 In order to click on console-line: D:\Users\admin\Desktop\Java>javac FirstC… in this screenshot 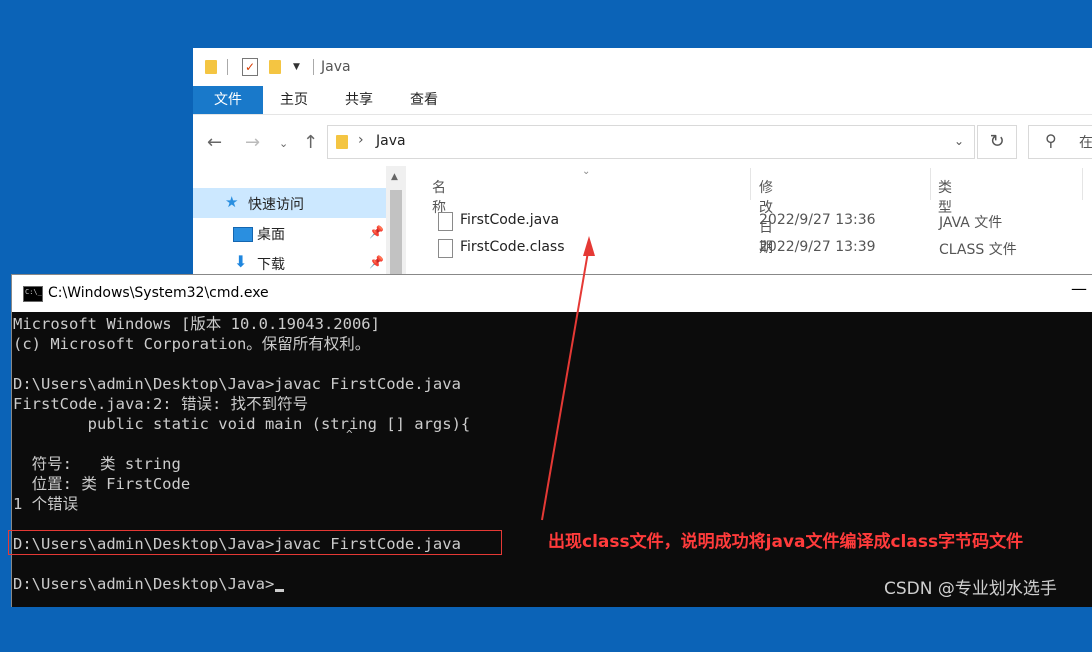, I will do `click(237, 384)`.